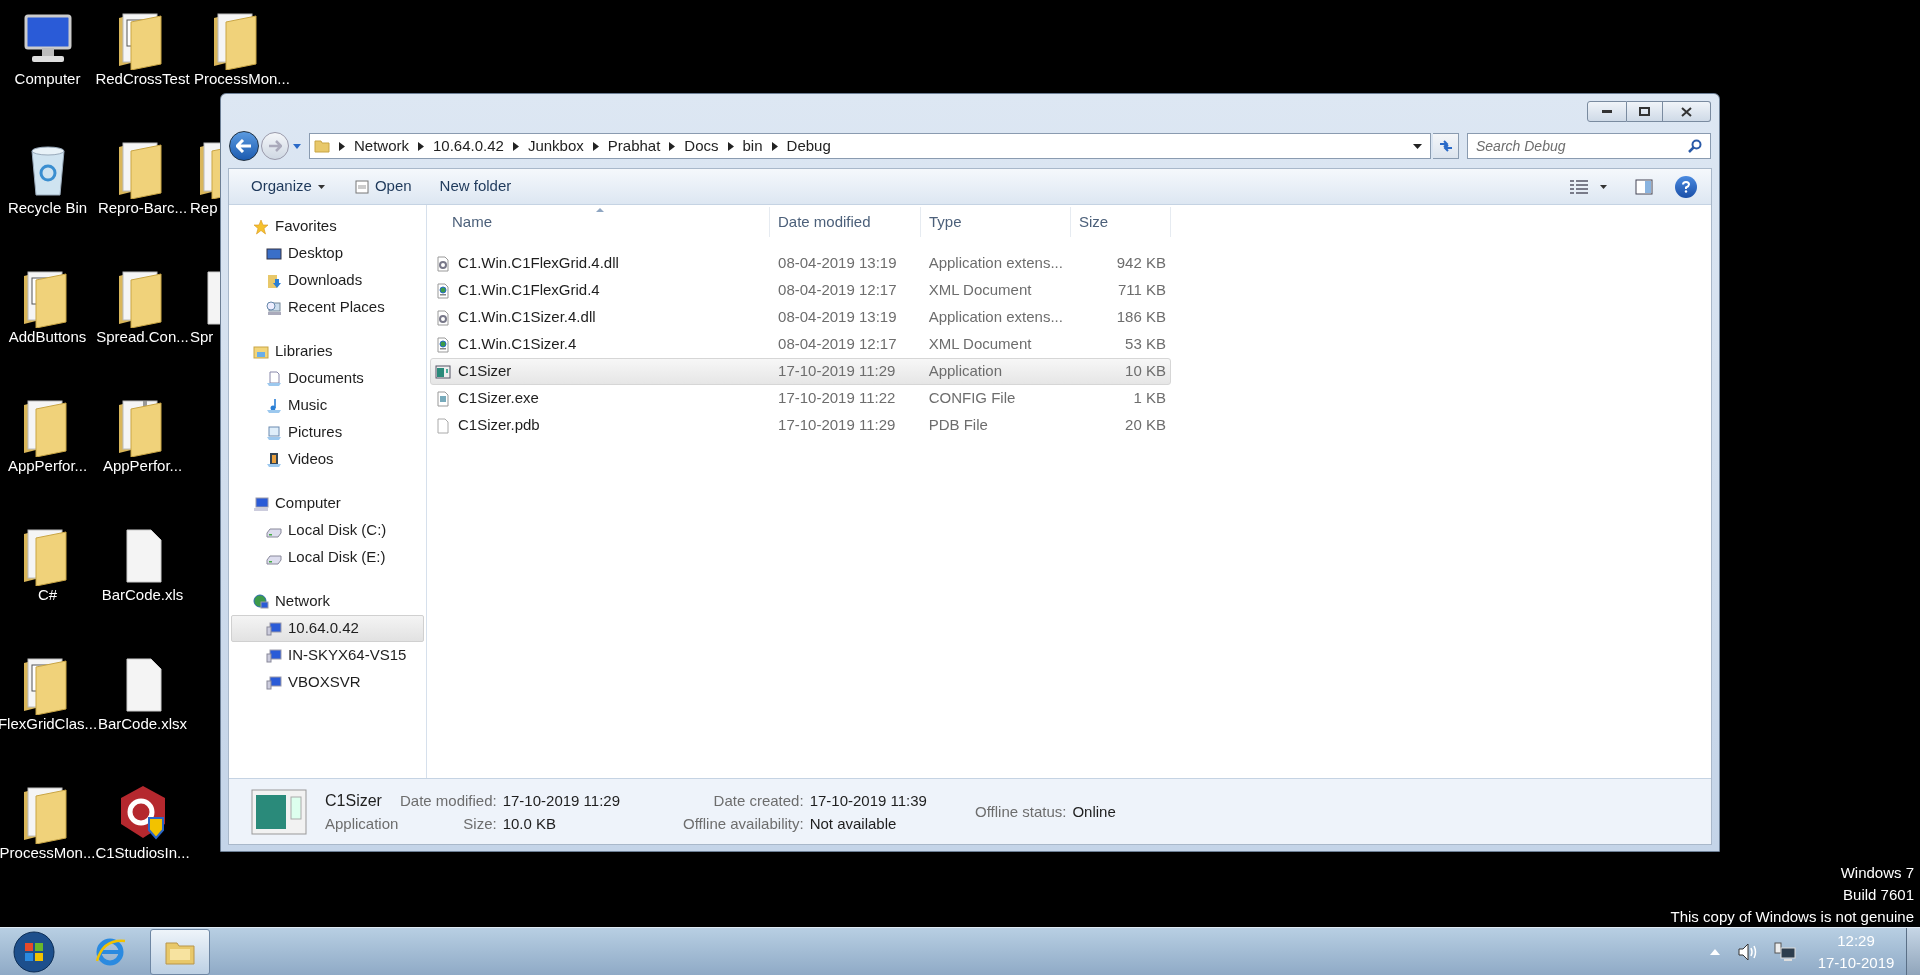 This screenshot has width=1920, height=975. I want to click on breadcrumb-item: Debug, so click(808, 146).